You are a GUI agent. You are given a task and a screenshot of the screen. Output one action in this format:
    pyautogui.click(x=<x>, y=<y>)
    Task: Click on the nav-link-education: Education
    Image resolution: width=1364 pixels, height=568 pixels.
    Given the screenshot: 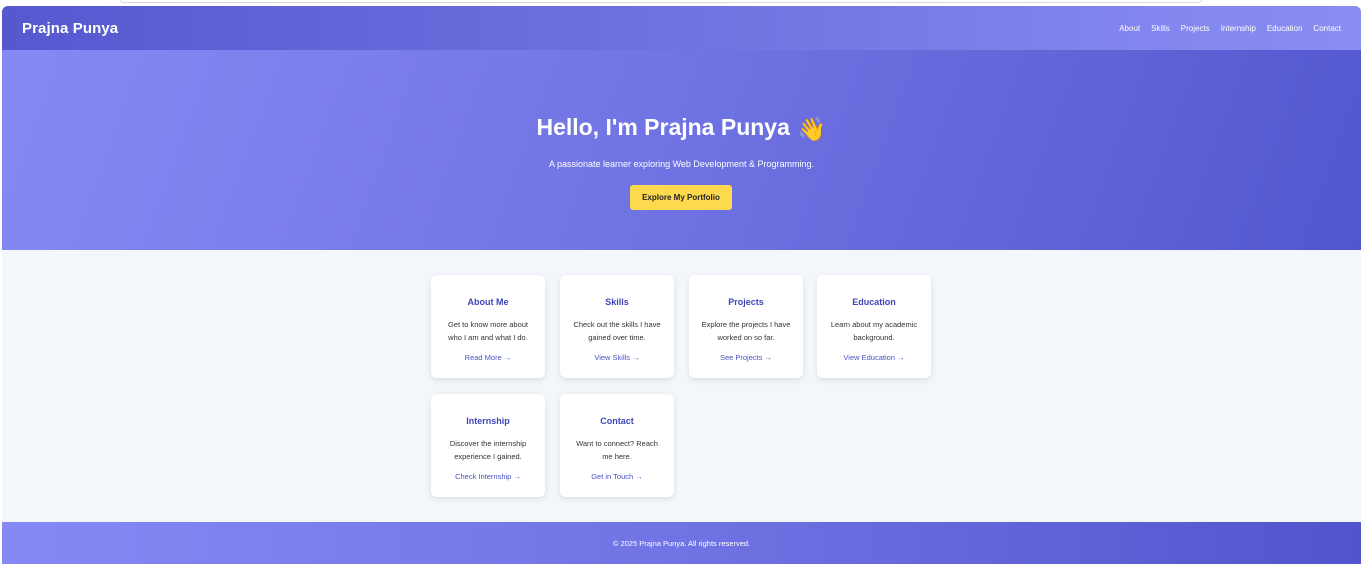 What is the action you would take?
    pyautogui.click(x=1285, y=28)
    